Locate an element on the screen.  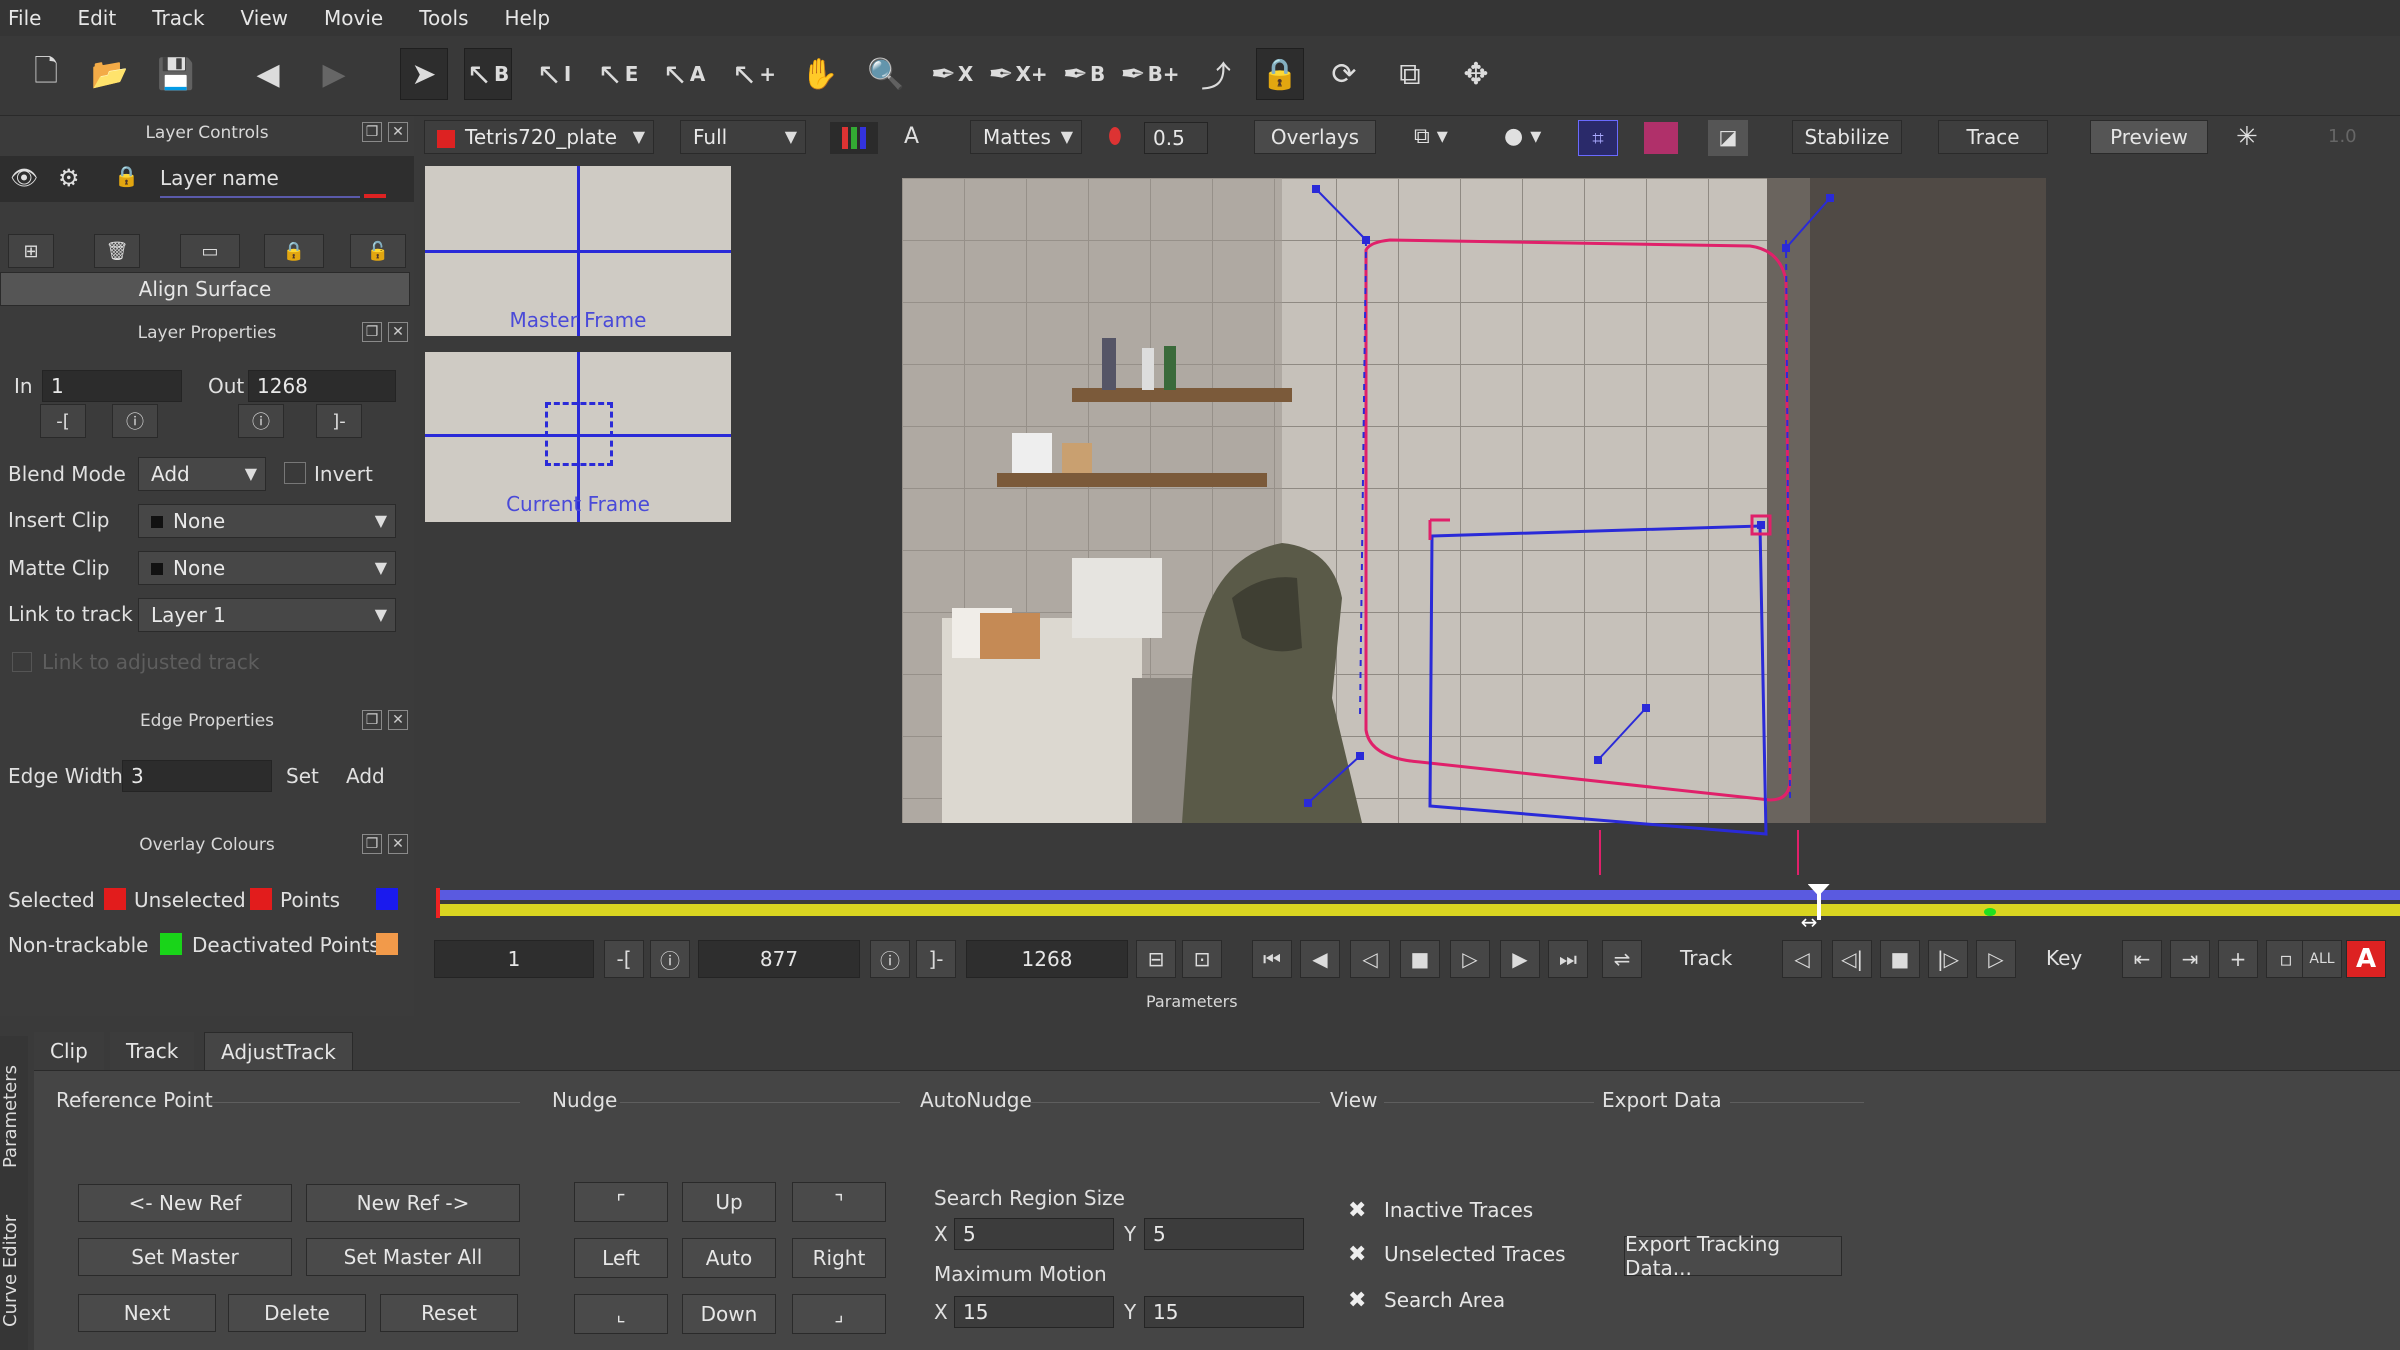
inactive-traces-checkbox: ✖ Inactive Traces is located at coordinates (1440, 1210).